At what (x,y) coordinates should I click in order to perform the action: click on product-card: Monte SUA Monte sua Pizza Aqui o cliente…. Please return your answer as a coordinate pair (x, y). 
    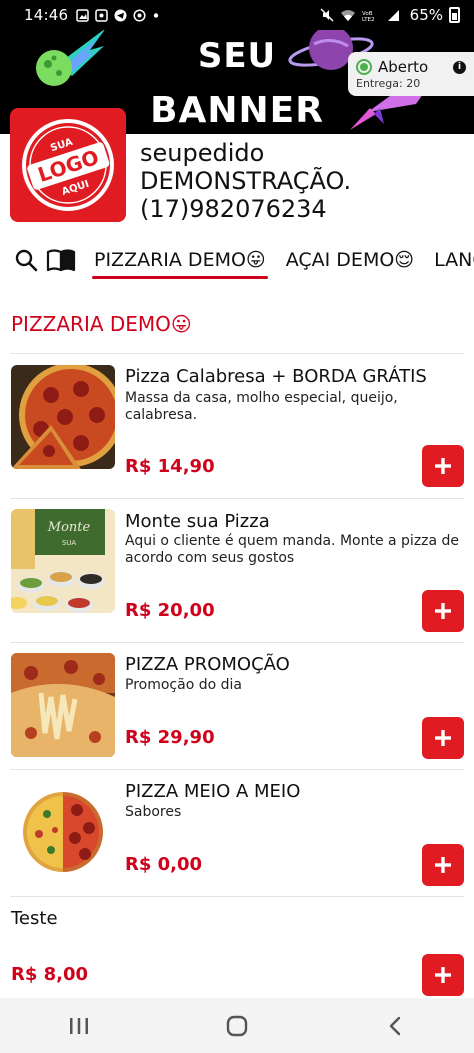
    Looking at the image, I should click on (237, 570).